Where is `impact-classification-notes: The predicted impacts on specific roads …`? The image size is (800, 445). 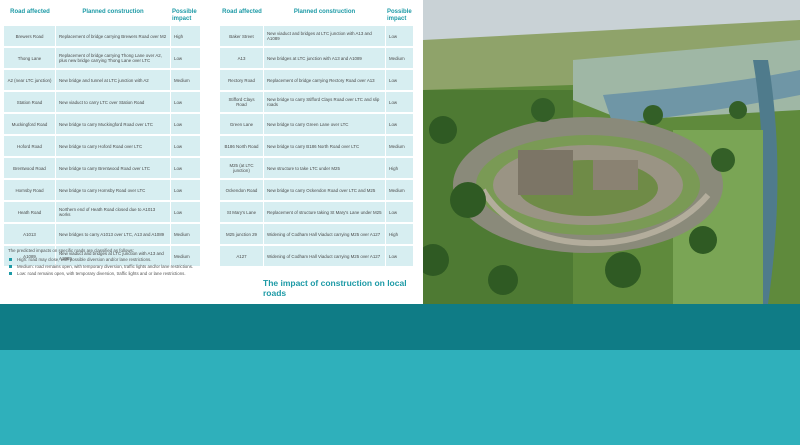 impact-classification-notes: The predicted impacts on specific roads … is located at coordinates (103, 263).